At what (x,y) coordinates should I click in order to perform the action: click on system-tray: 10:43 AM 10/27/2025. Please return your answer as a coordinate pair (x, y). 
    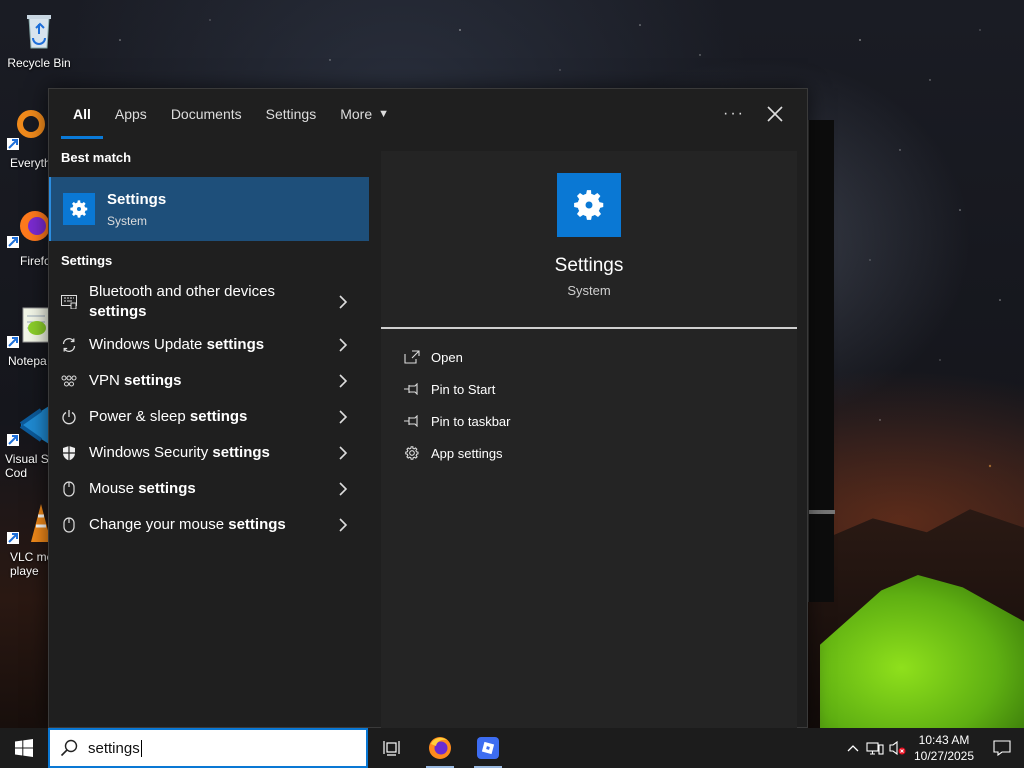
    Looking at the image, I should click on (933, 748).